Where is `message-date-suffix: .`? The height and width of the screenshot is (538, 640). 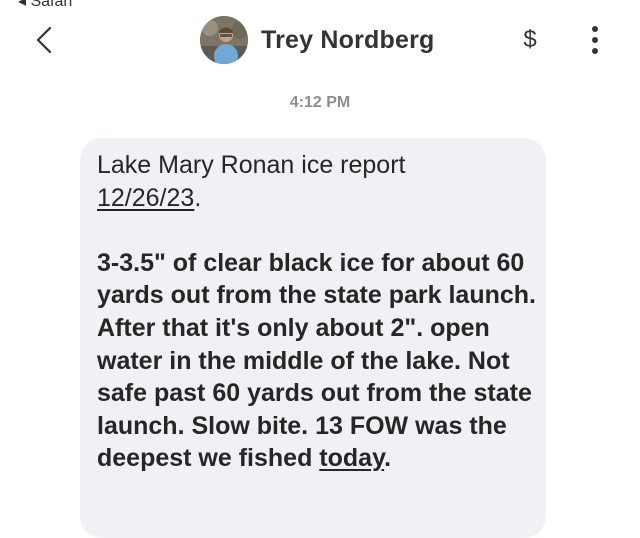 message-date-suffix: . is located at coordinates (198, 197).